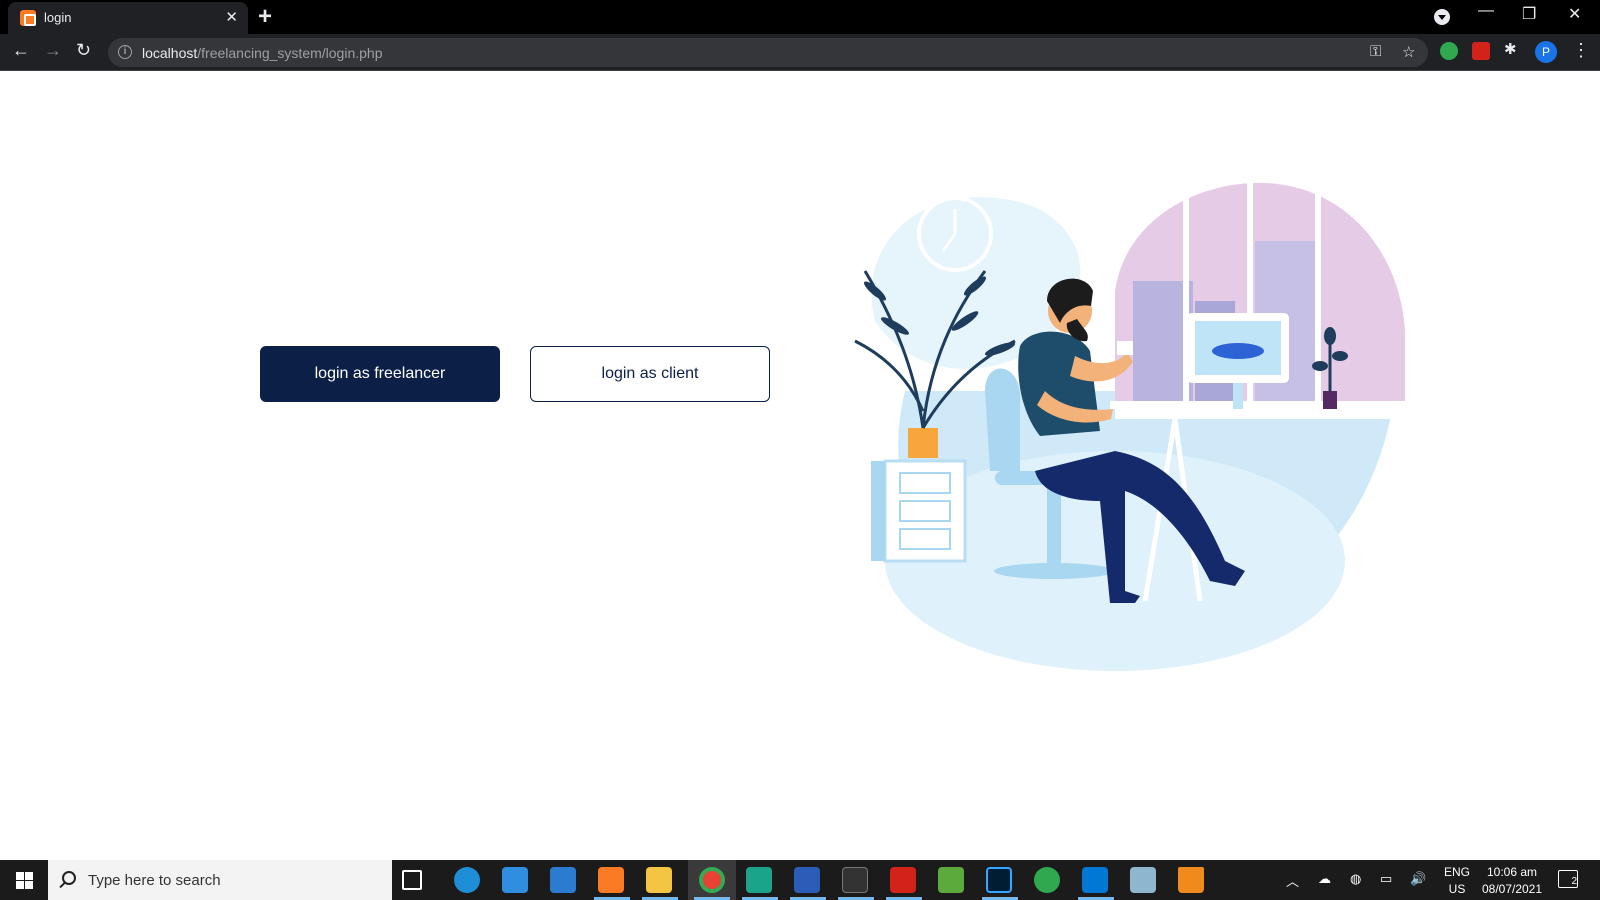 This screenshot has height=900, width=1600. I want to click on search-icon, so click(69, 878).